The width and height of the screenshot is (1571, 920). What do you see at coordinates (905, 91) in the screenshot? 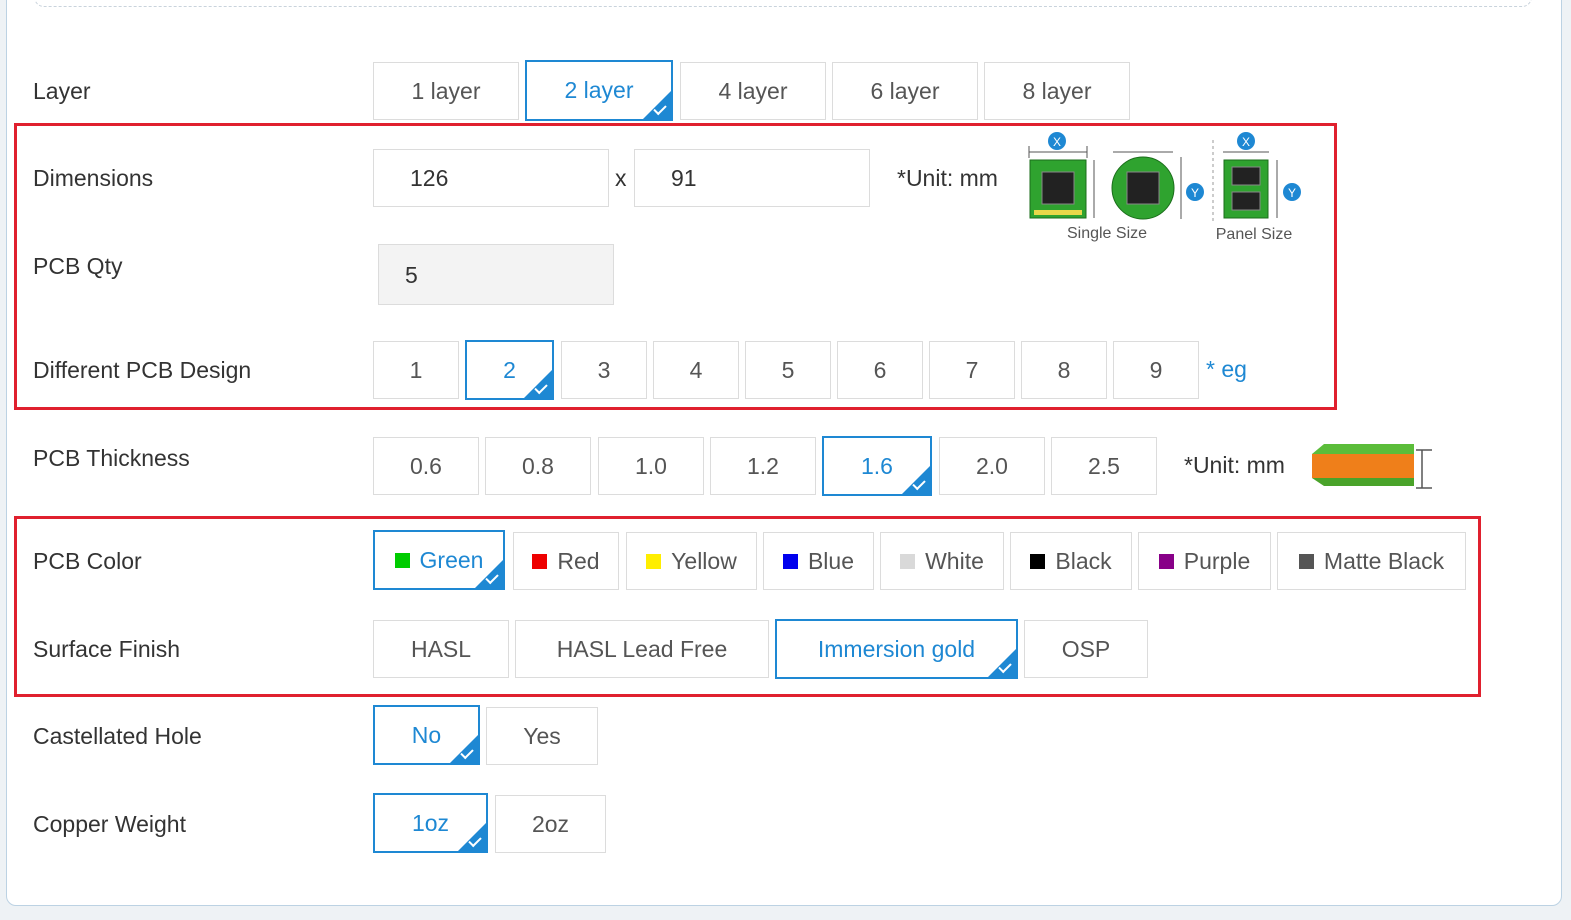
I see `layer-option-6: 6 layer` at bounding box center [905, 91].